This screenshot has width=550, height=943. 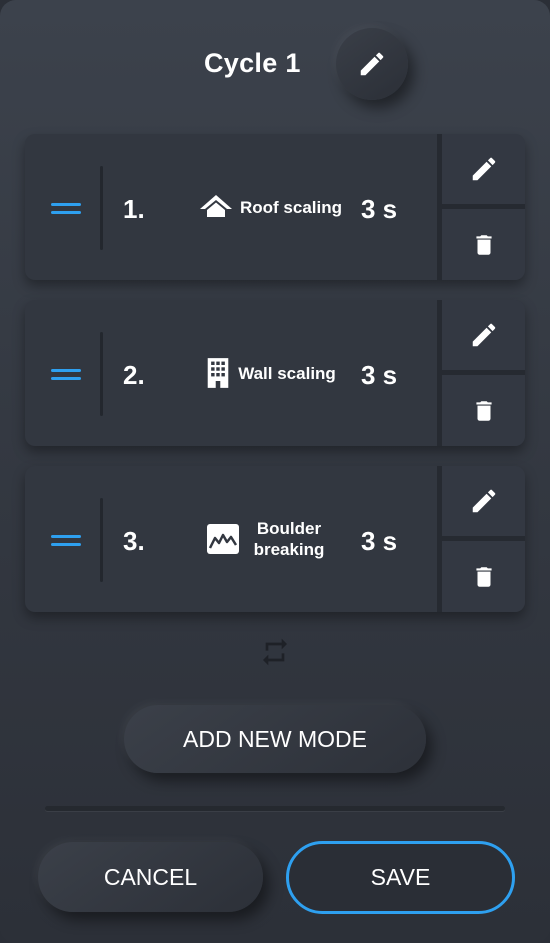 I want to click on mode-info: Wall scaling, so click(x=270, y=373).